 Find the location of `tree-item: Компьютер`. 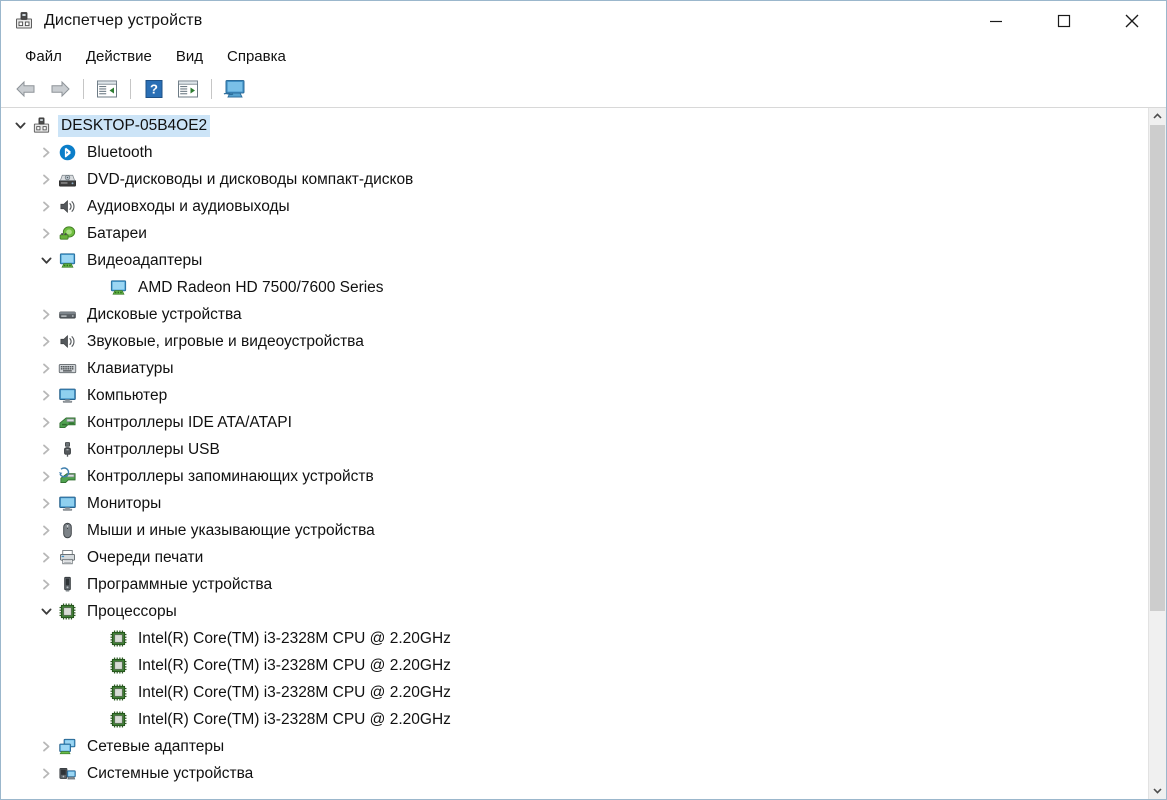

tree-item: Компьютер is located at coordinates (574, 395).